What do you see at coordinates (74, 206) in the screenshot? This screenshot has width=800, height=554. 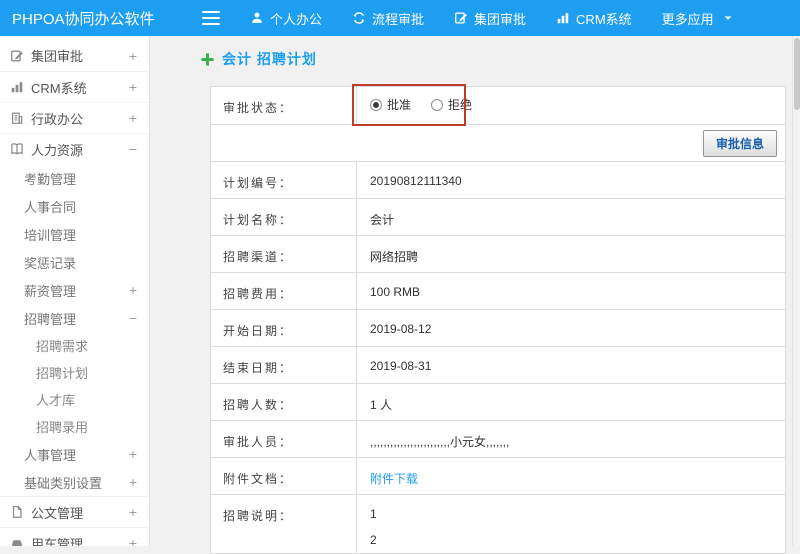 I see `sidebar-item-hr-contract: 人事合同` at bounding box center [74, 206].